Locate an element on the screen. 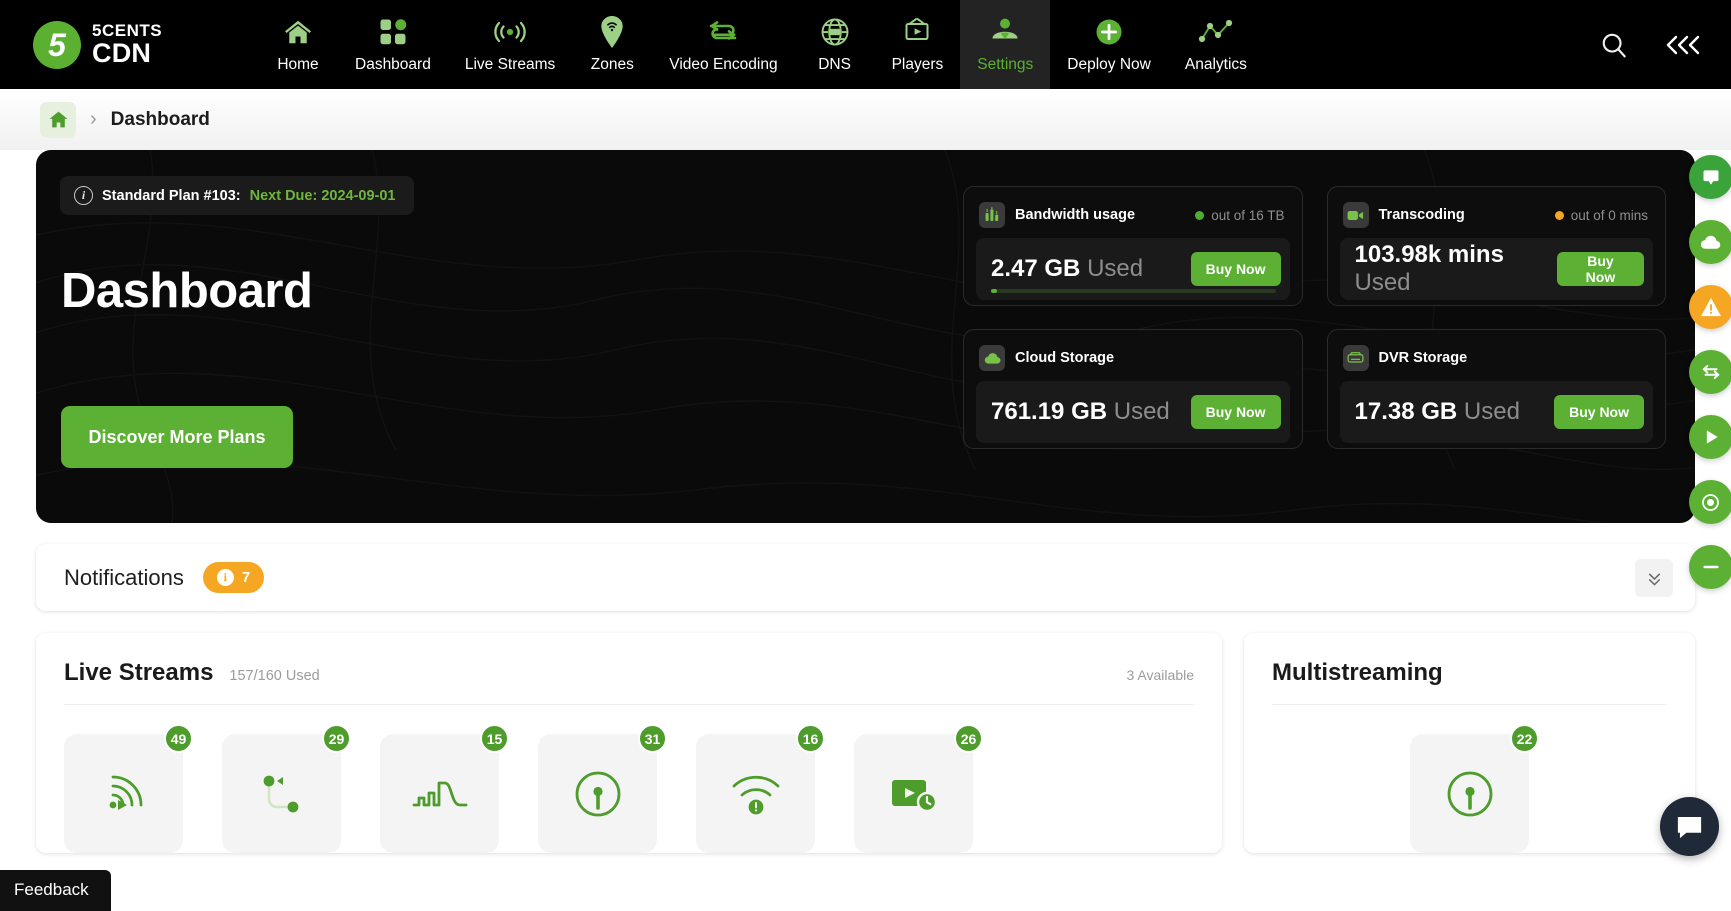 Image resolution: width=1731 pixels, height=911 pixels. usage-card-dvr-storage: DVR Storage 17.38 GB Used Buy Now is located at coordinates (1496, 389).